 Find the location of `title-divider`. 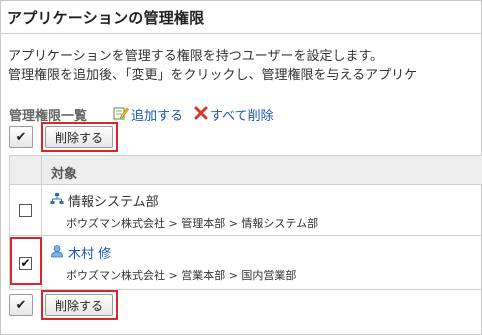

title-divider is located at coordinates (241, 33).